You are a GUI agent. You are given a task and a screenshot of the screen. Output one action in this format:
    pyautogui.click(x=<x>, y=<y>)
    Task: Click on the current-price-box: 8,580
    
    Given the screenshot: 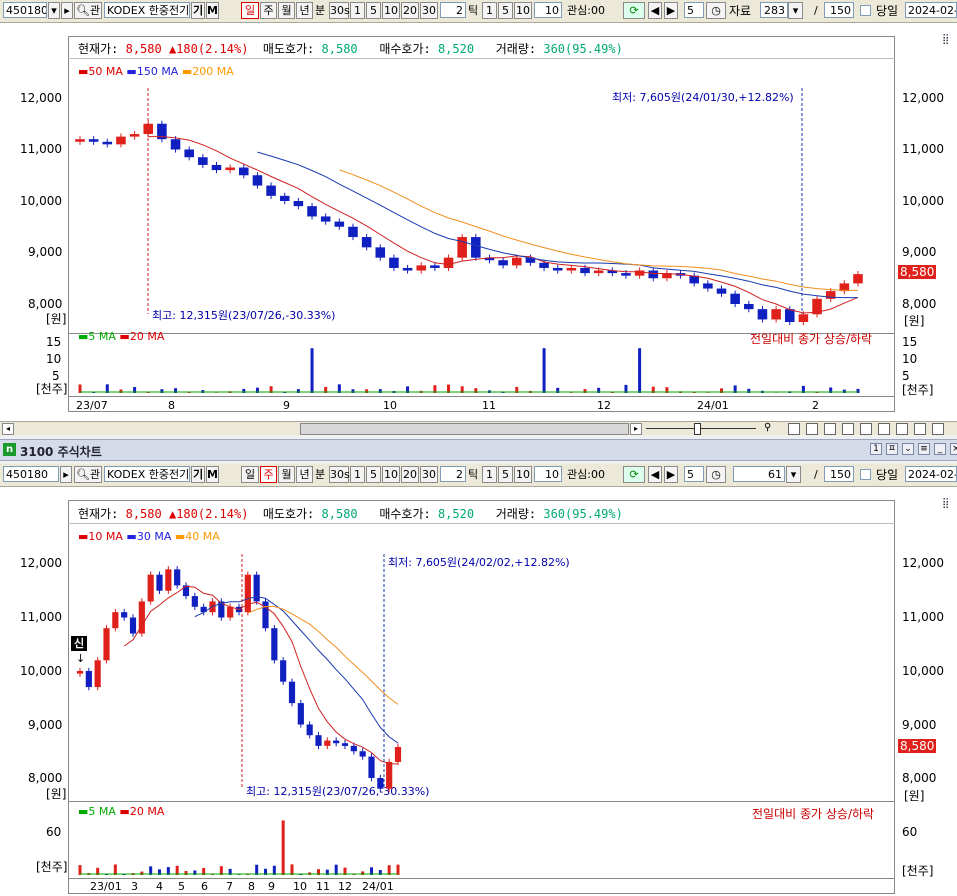 What is the action you would take?
    pyautogui.click(x=917, y=272)
    